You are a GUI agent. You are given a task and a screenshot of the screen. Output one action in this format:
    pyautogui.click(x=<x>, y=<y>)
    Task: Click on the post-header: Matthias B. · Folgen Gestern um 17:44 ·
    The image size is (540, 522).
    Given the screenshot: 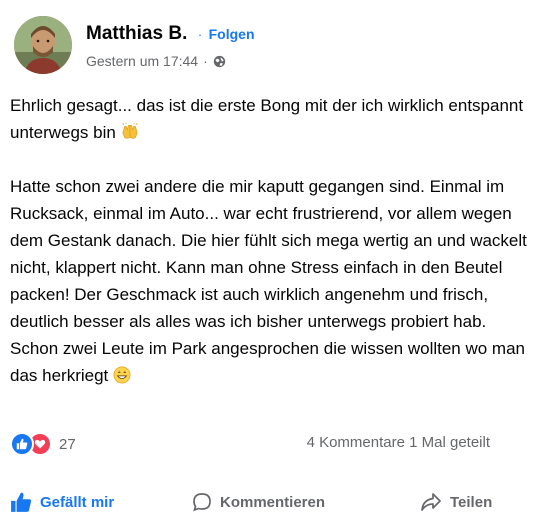 What is the action you would take?
    pyautogui.click(x=270, y=47)
    